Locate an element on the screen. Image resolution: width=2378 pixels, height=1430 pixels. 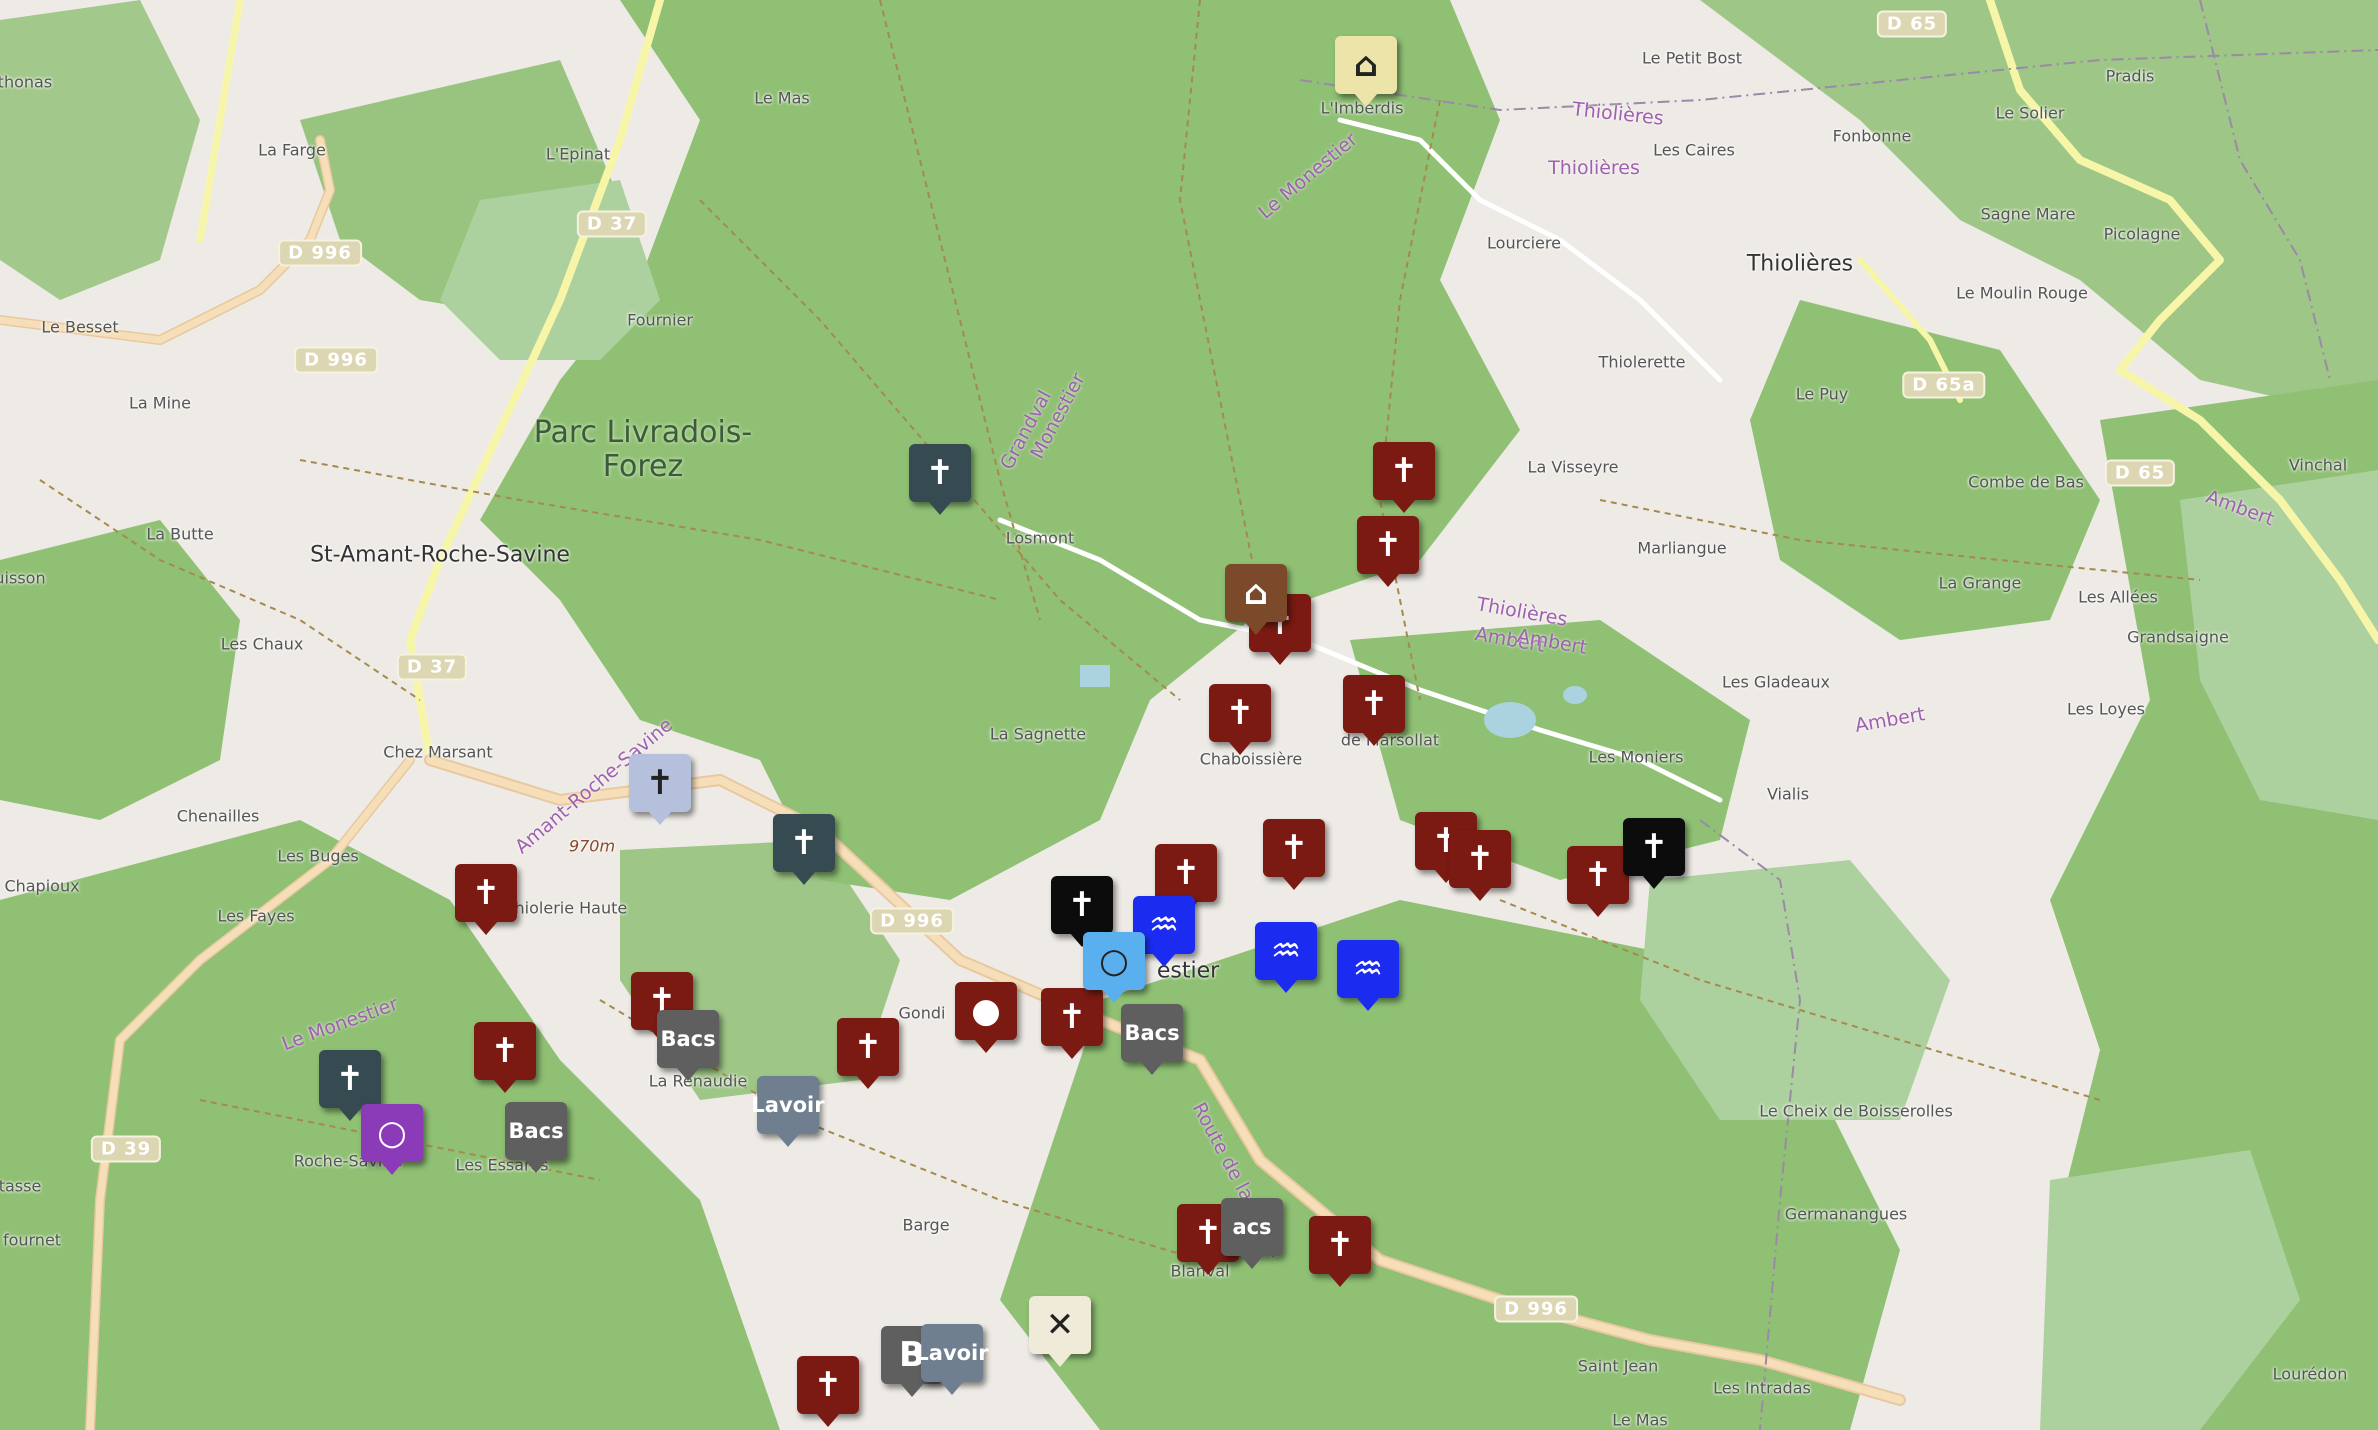
place-label: Sagne Mare is located at coordinates (2028, 214).